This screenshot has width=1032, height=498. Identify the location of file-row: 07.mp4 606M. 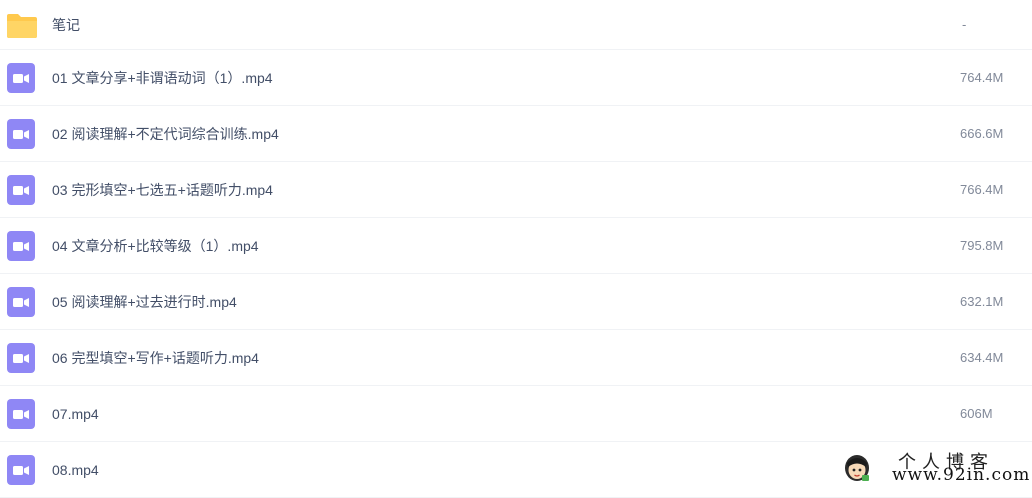
(516, 414).